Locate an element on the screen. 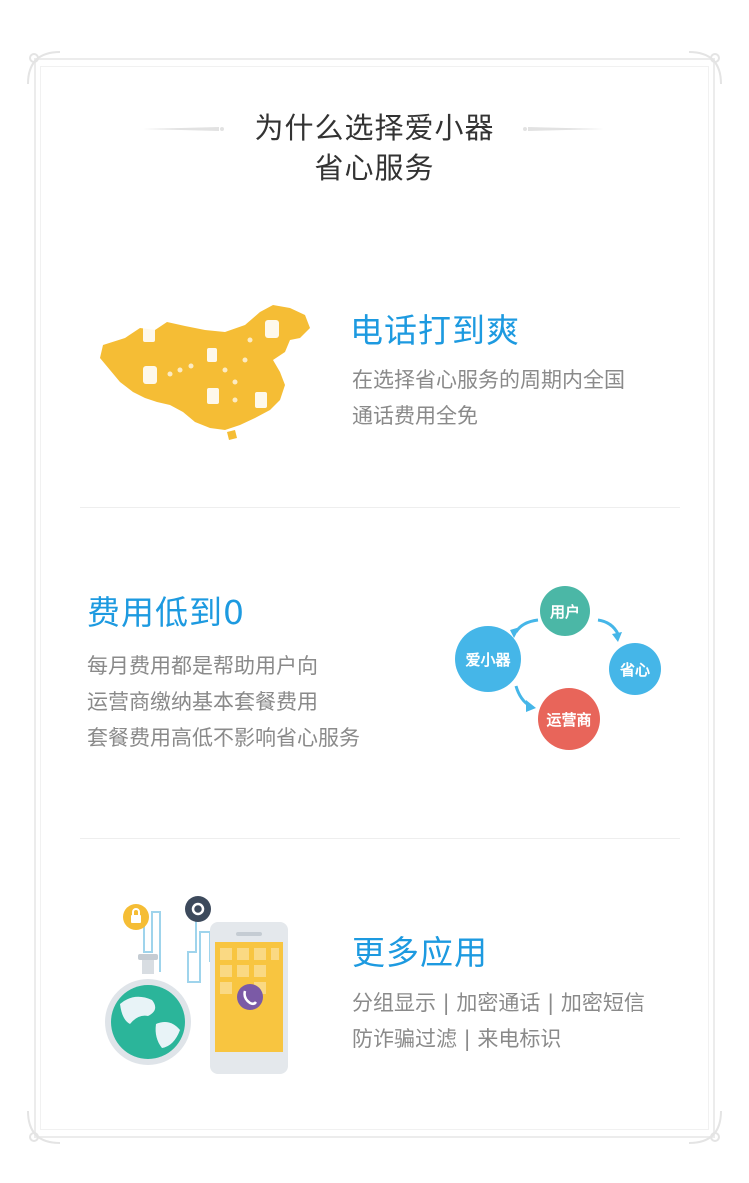  cycle-user-bubble: 用户 is located at coordinates (565, 611).